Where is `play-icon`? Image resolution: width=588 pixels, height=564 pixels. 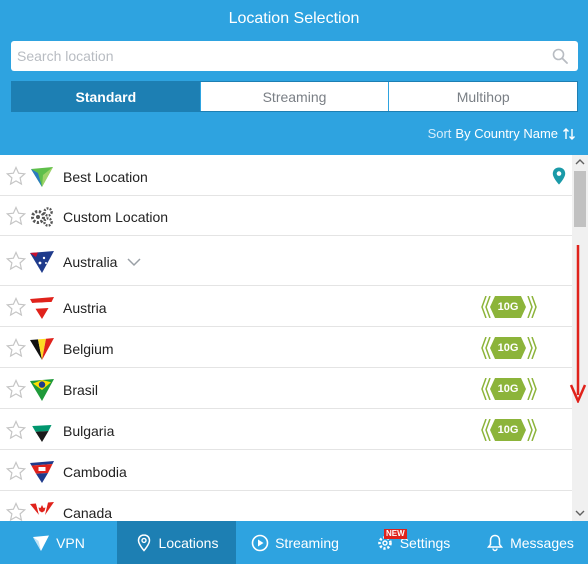 play-icon is located at coordinates (260, 542).